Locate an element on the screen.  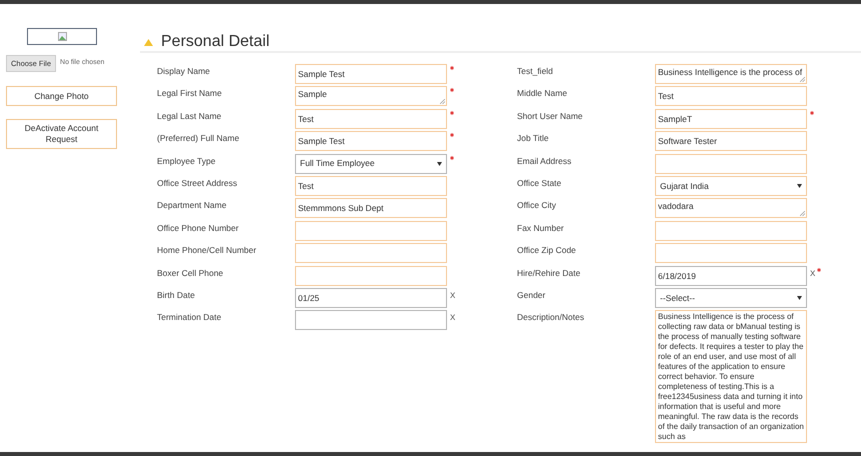
text-area: Sample is located at coordinates (371, 96).